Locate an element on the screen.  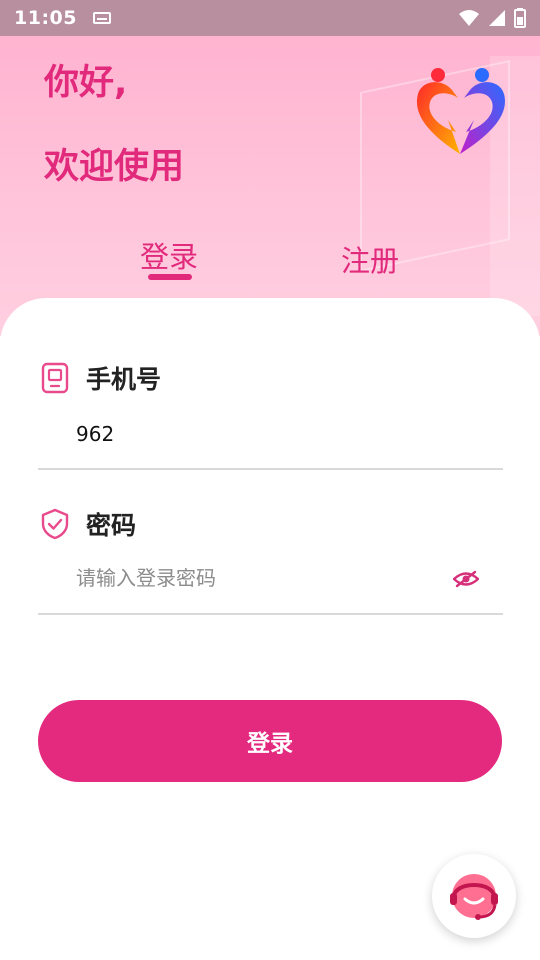
shield-check-icon is located at coordinates (55, 524).